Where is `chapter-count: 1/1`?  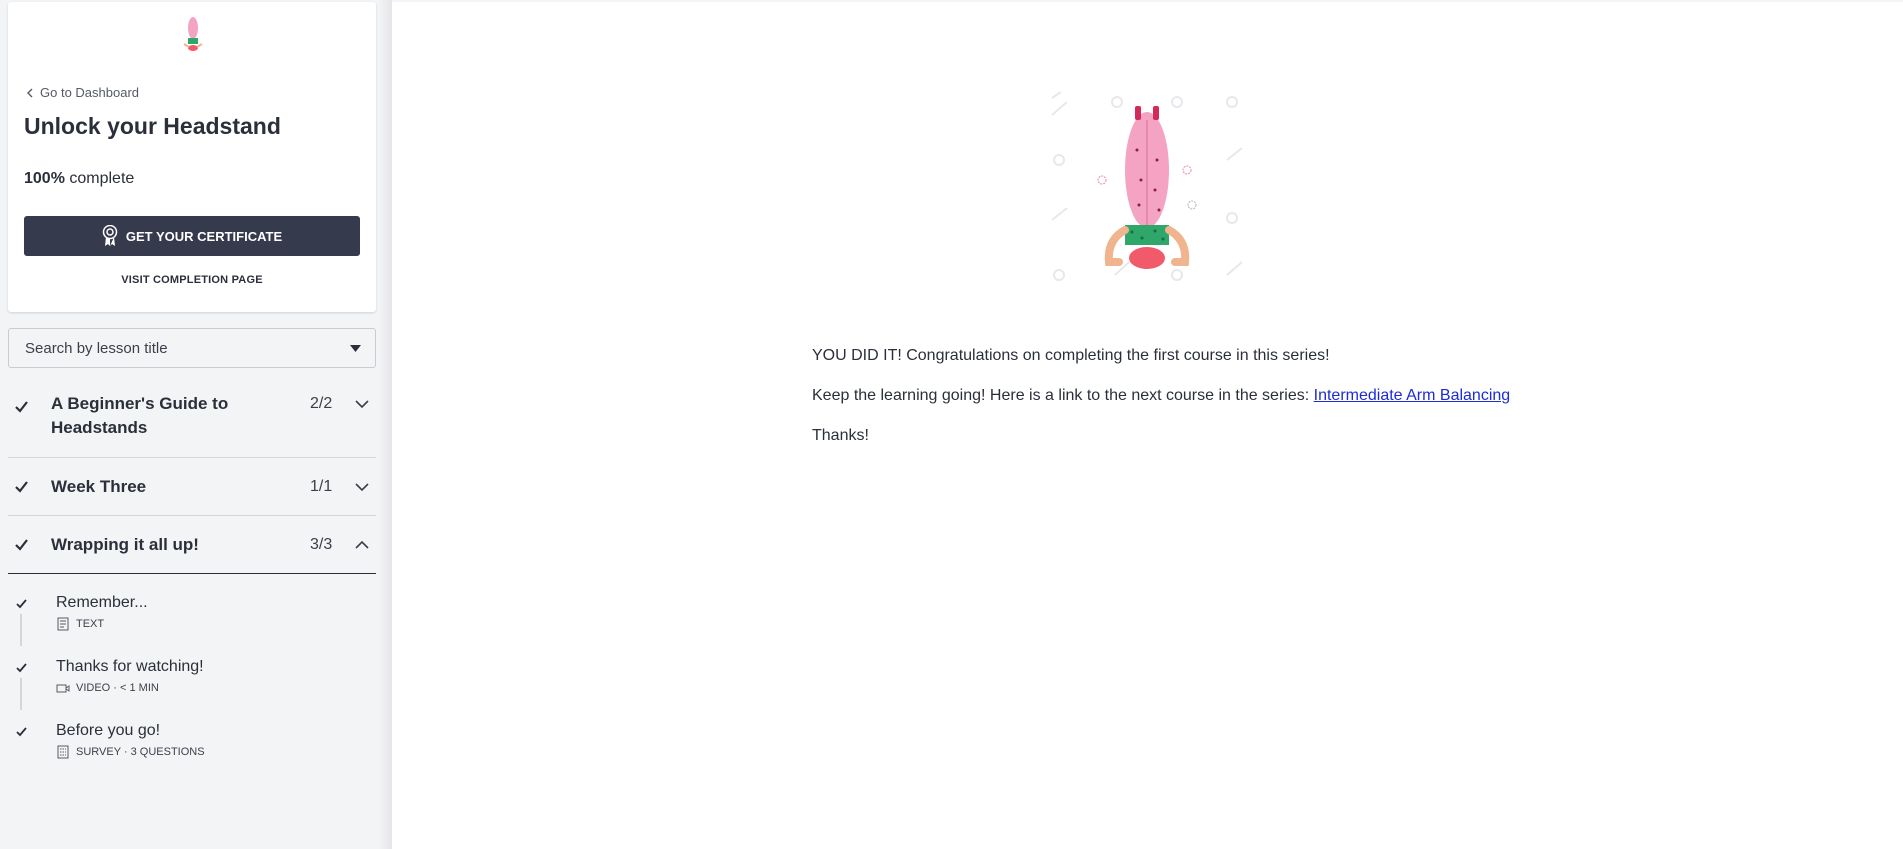
chapter-count: 1/1 is located at coordinates (321, 486).